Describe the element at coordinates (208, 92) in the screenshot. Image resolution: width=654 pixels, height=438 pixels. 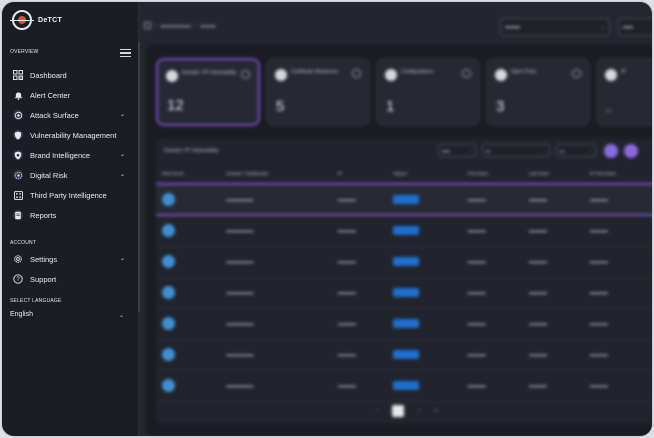
I see `card-domain-ip-vulnerability: Domain / IP Vulnerability 12` at that location.